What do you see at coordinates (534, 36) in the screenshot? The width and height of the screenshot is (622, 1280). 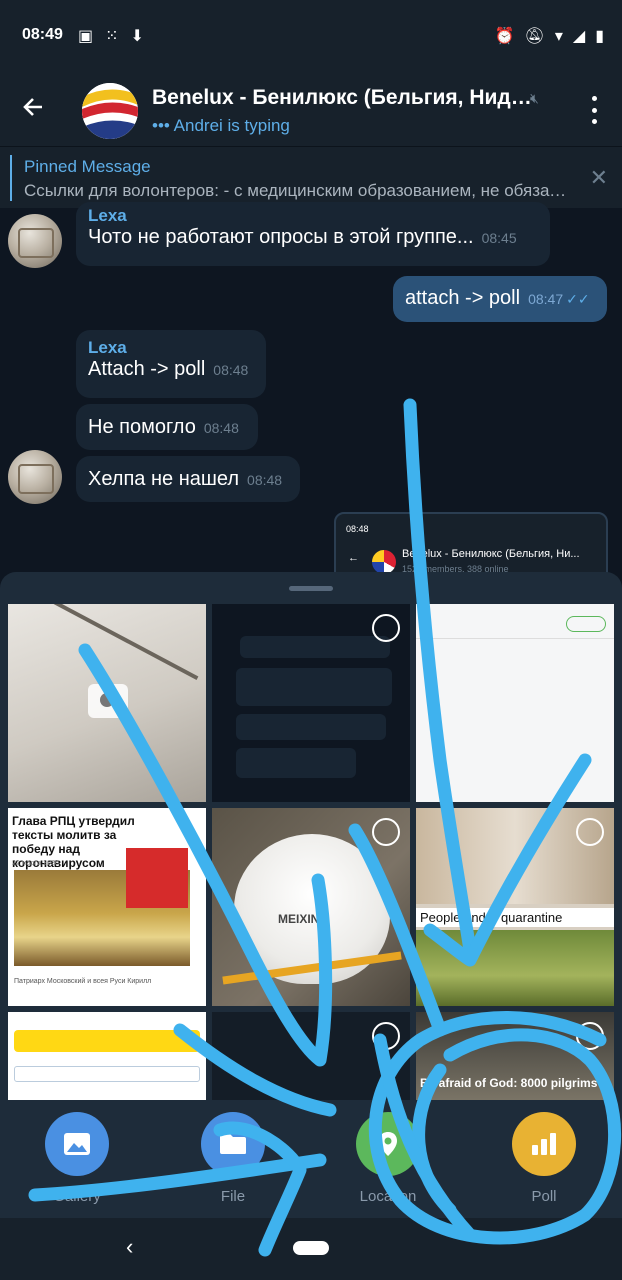 I see `bell-off-icon: 🔕︎` at bounding box center [534, 36].